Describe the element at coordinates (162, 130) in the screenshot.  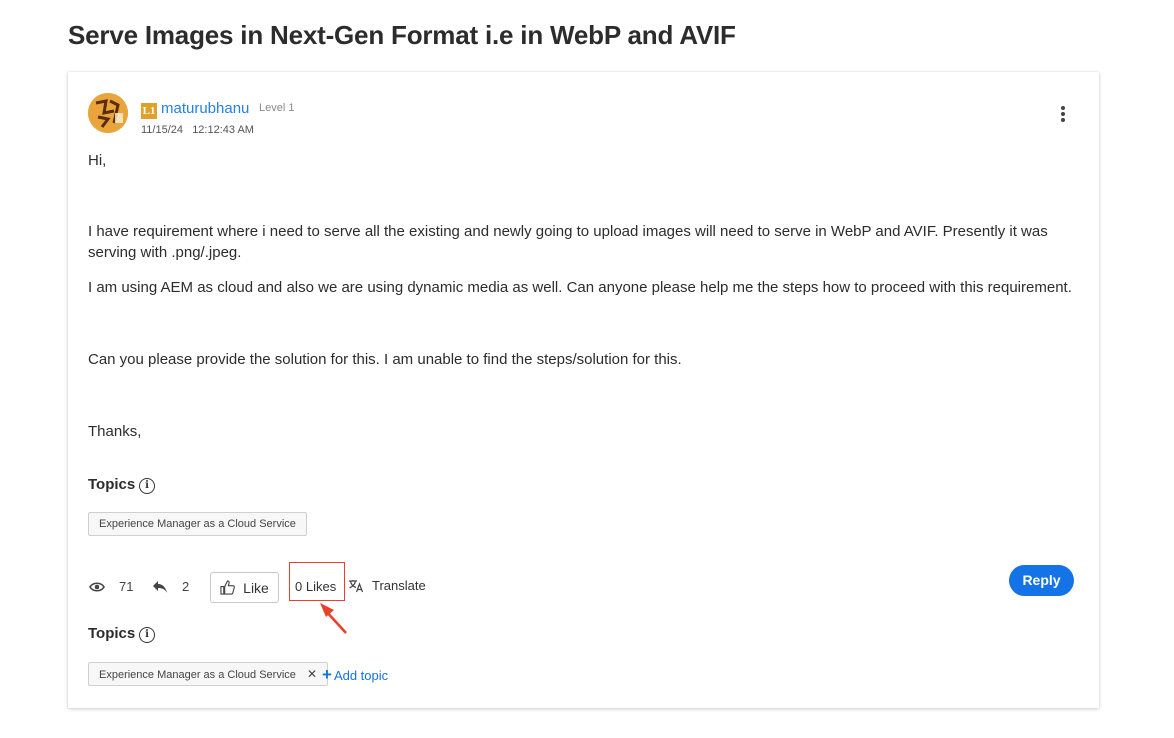
I see `post-date: 11/15/24` at that location.